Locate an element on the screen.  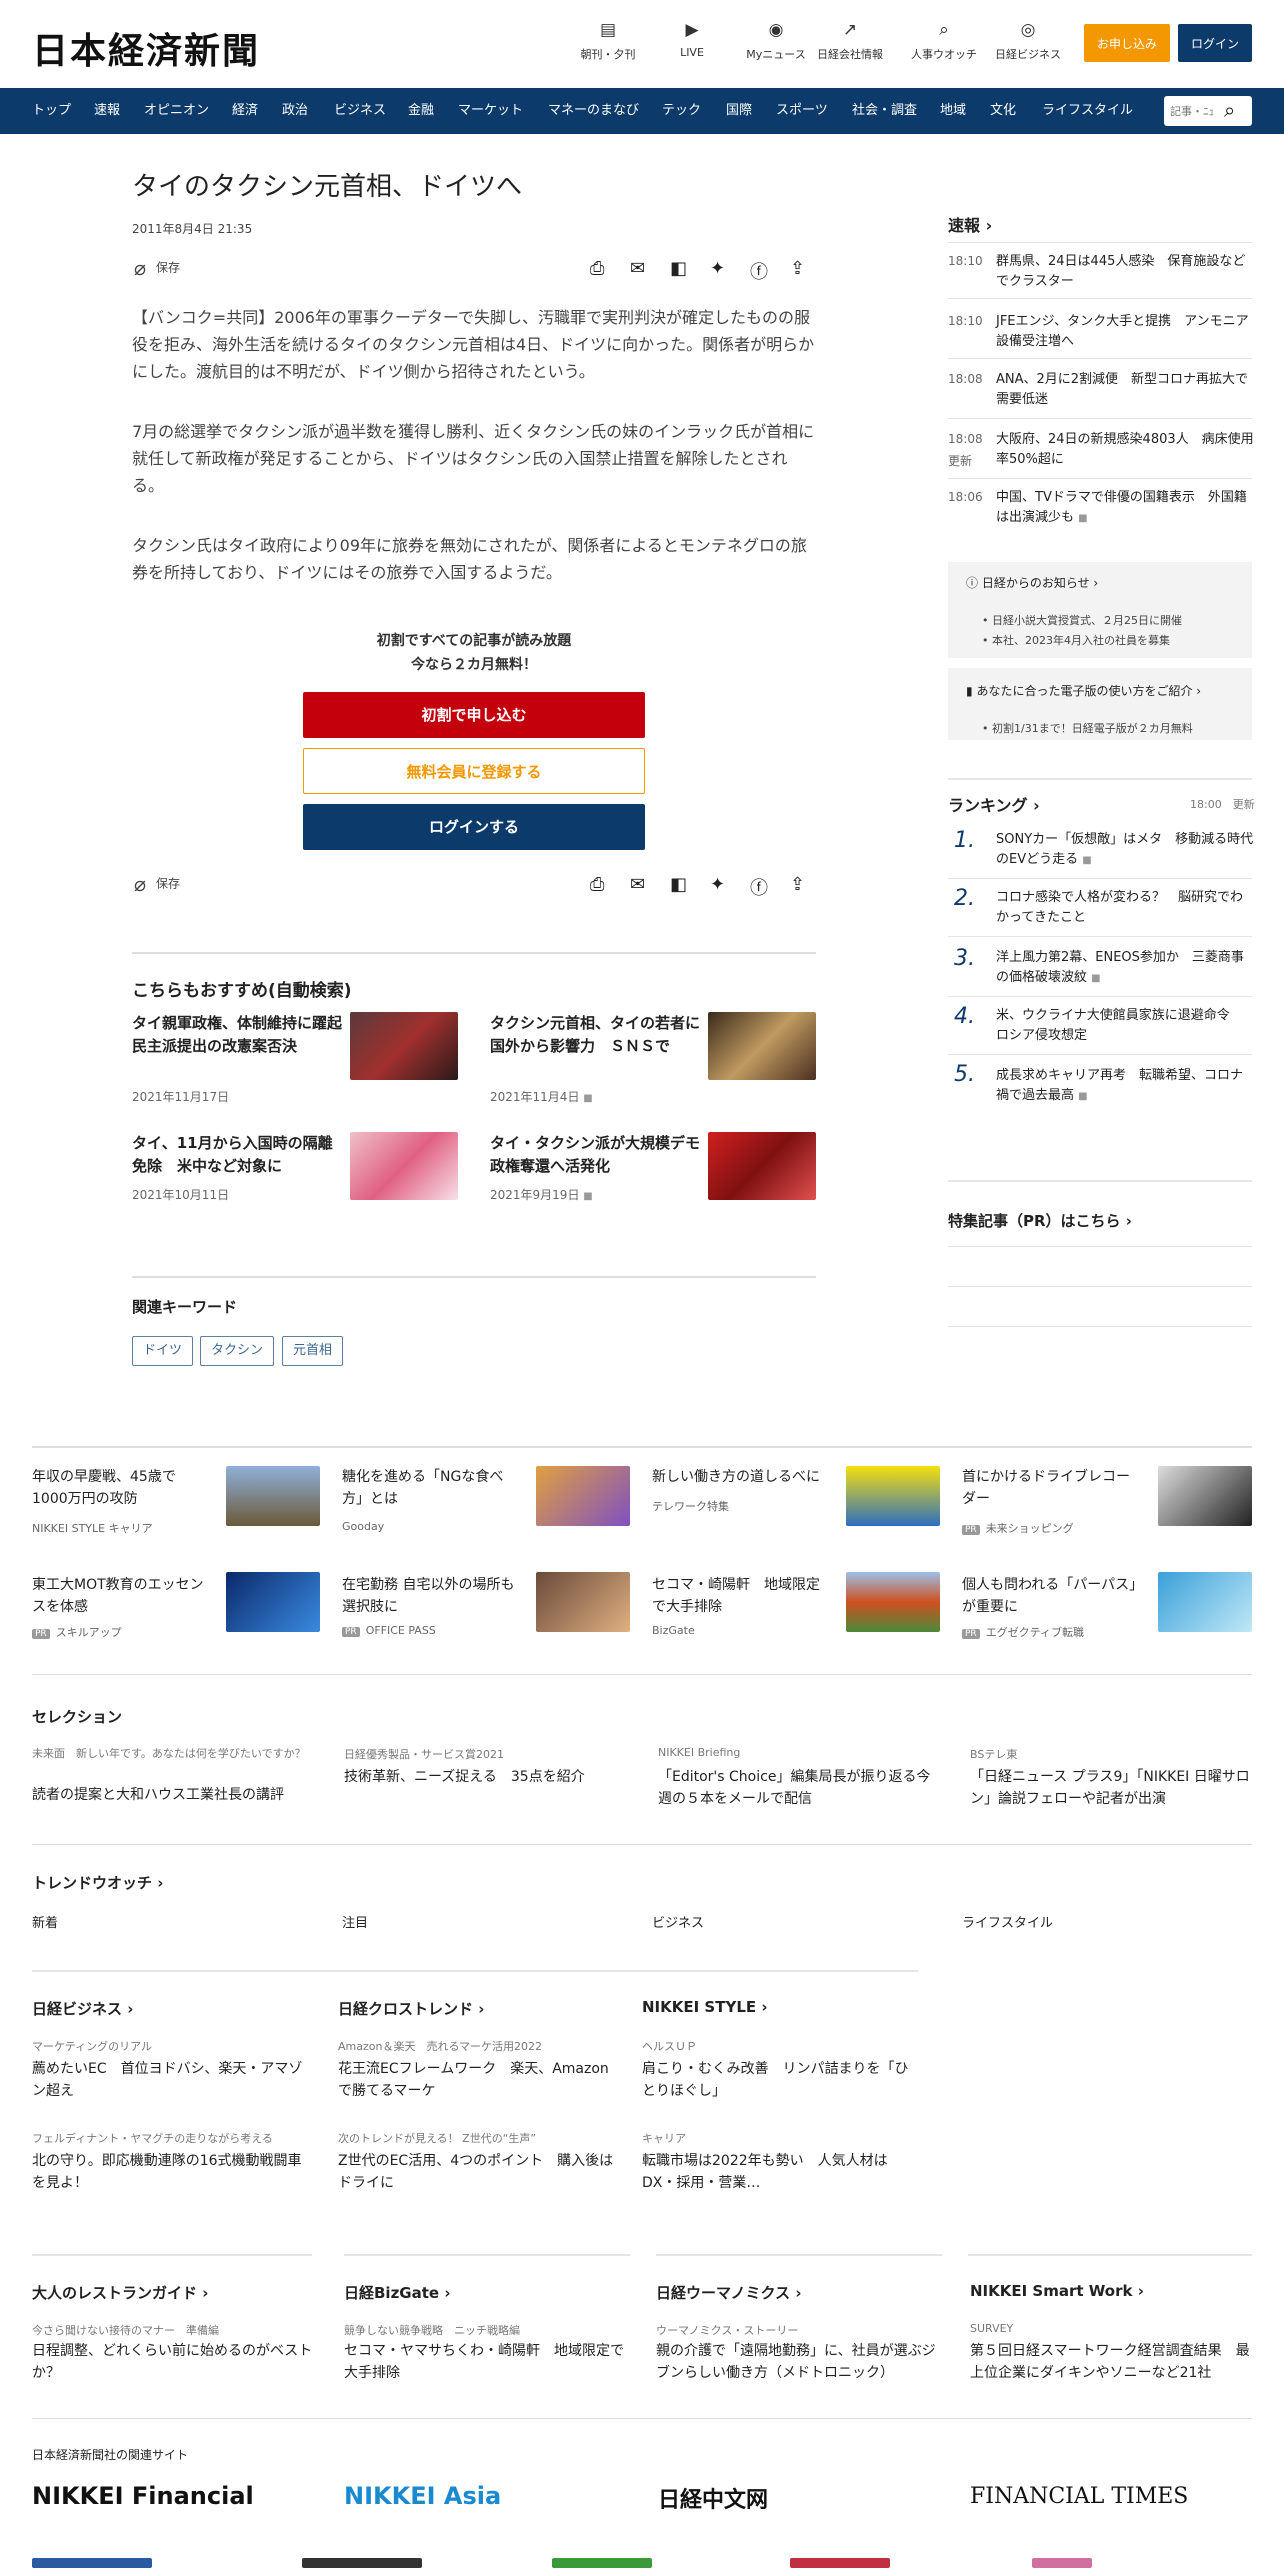
keyword-tag: ドイツ is located at coordinates (163, 1351).